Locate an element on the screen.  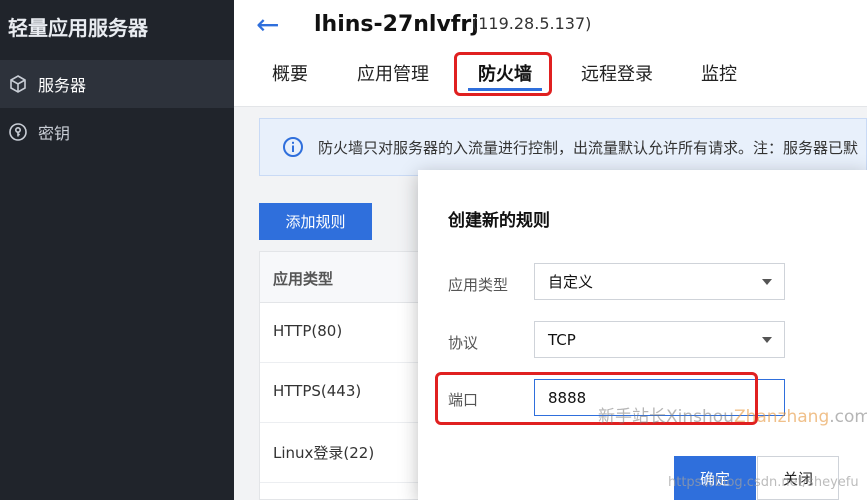
info-banner: 防火墙只对服务器的入流量进行控制，出流量默认允许所有请求。注：服务器已默 is located at coordinates (563, 147).